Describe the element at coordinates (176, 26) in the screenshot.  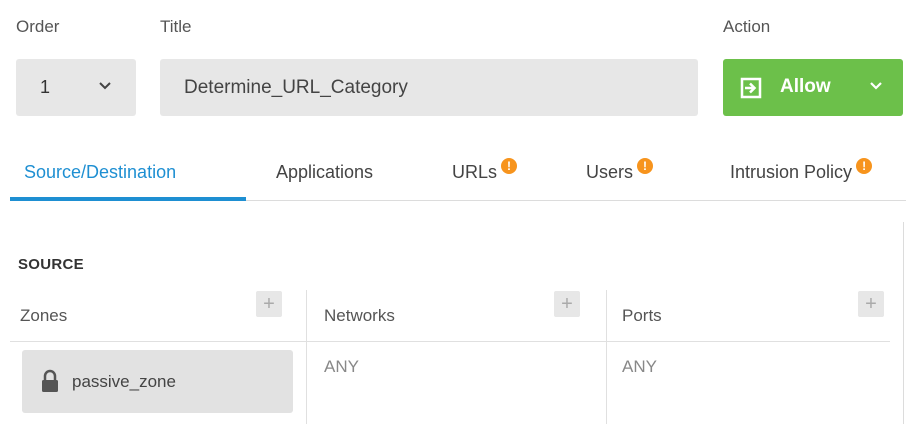
I see `title-label: Title` at that location.